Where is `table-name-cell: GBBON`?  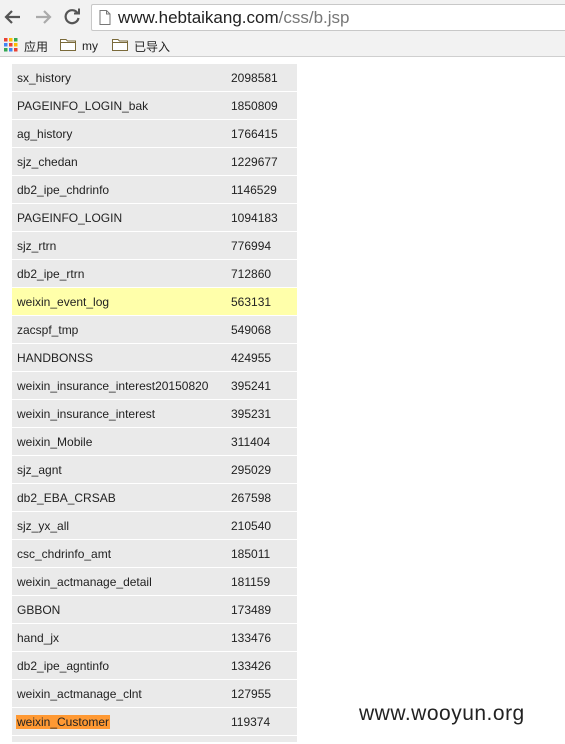 table-name-cell: GBBON is located at coordinates (39, 610).